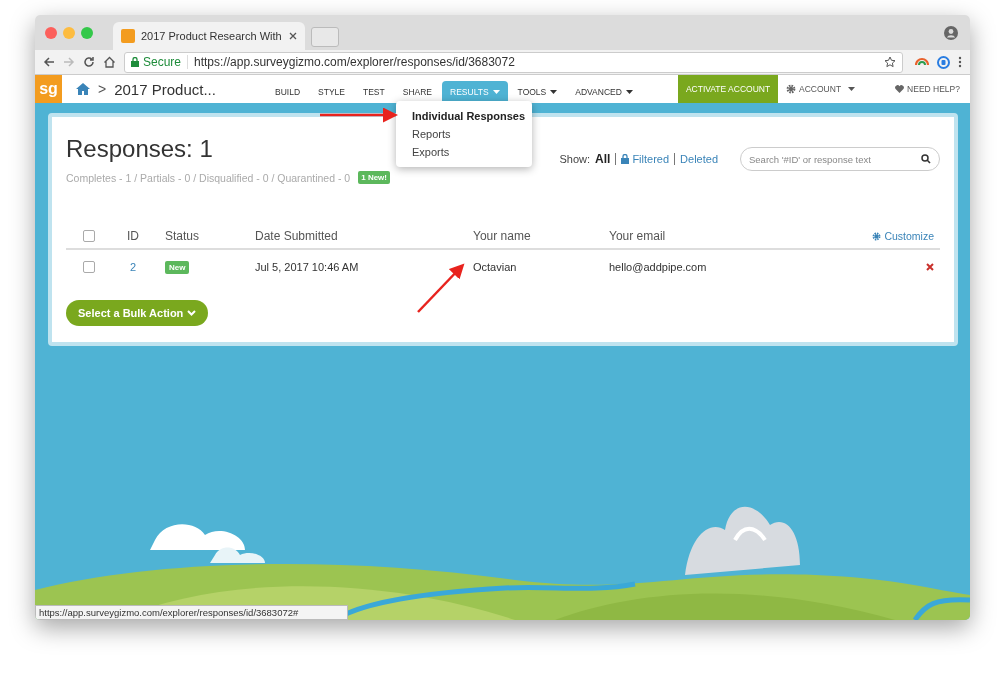 This screenshot has width=1005, height=673. What do you see at coordinates (928, 89) in the screenshot?
I see `help-link: NEED HELP?` at bounding box center [928, 89].